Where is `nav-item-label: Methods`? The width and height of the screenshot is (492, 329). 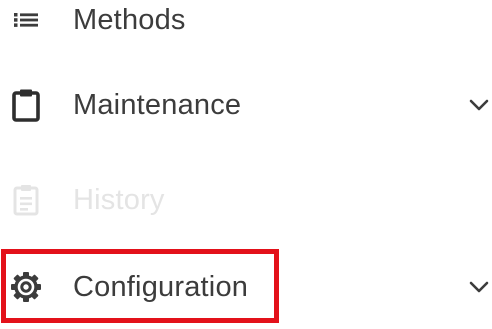 nav-item-label: Methods is located at coordinates (129, 19).